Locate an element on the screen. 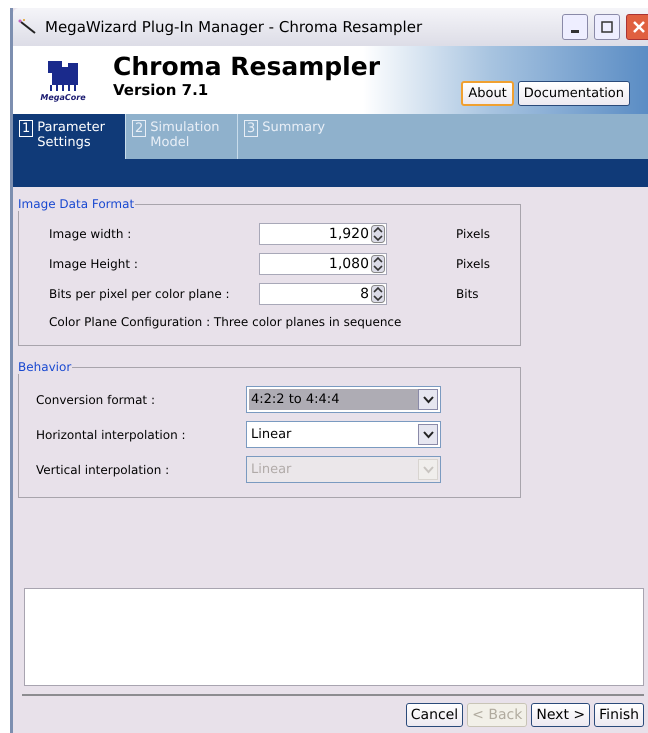  minimize-icon is located at coordinates (575, 31).